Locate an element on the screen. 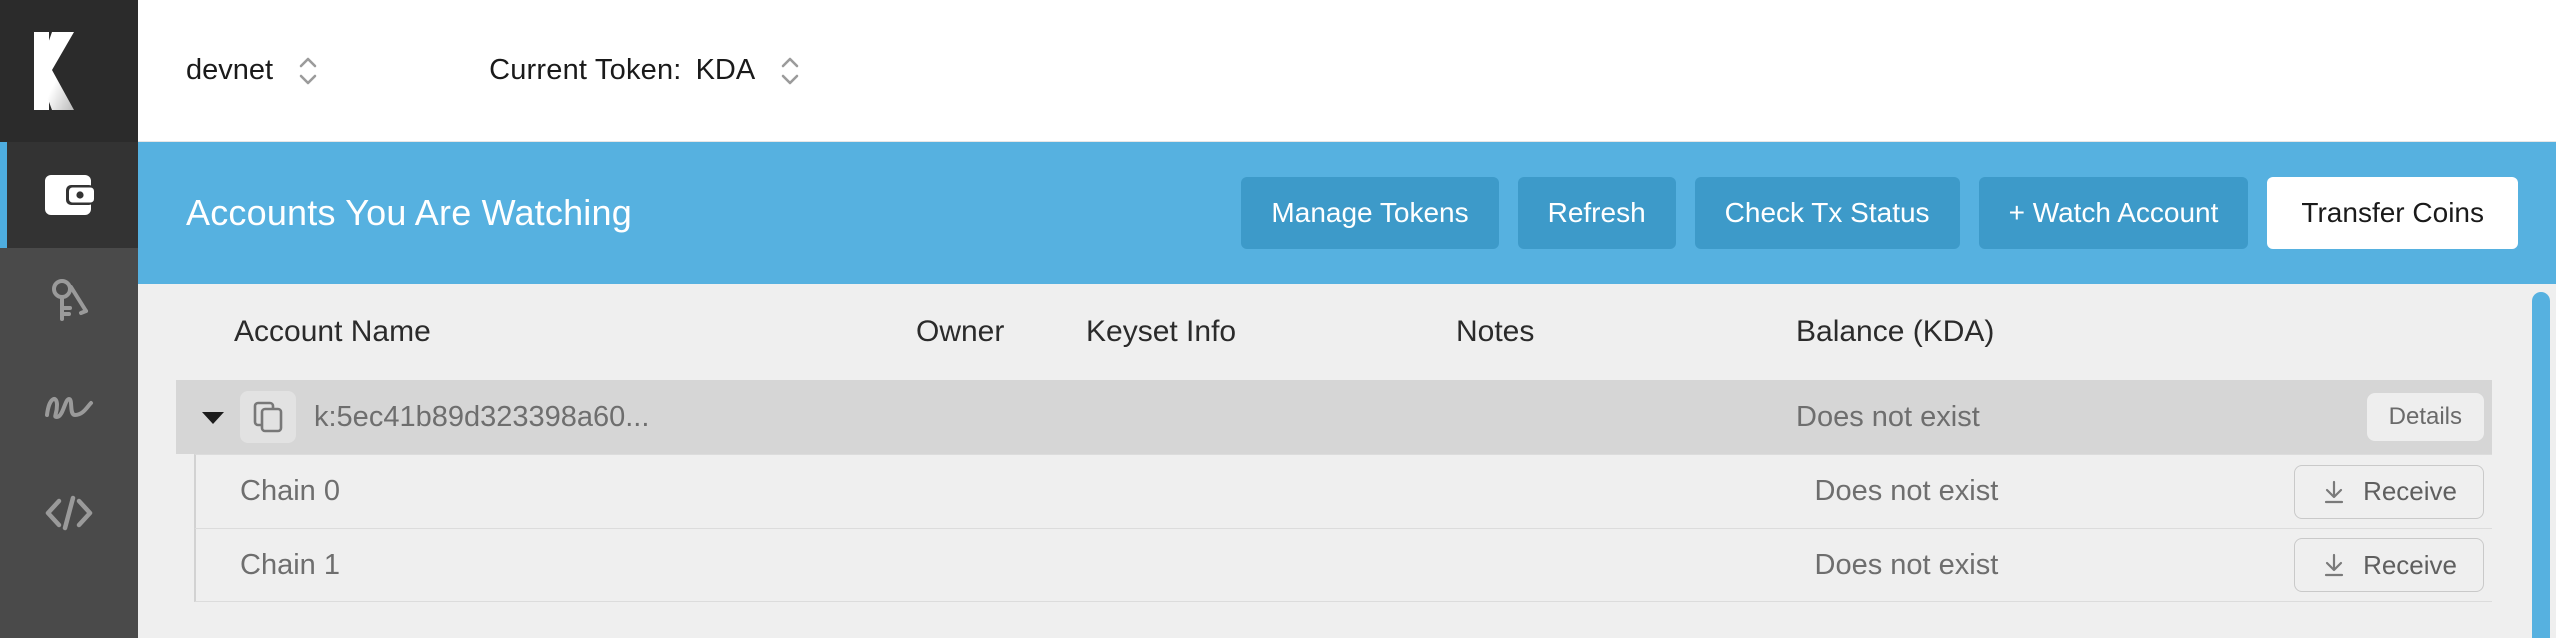  token-selector: Current Token: KDA is located at coordinates (646, 70).